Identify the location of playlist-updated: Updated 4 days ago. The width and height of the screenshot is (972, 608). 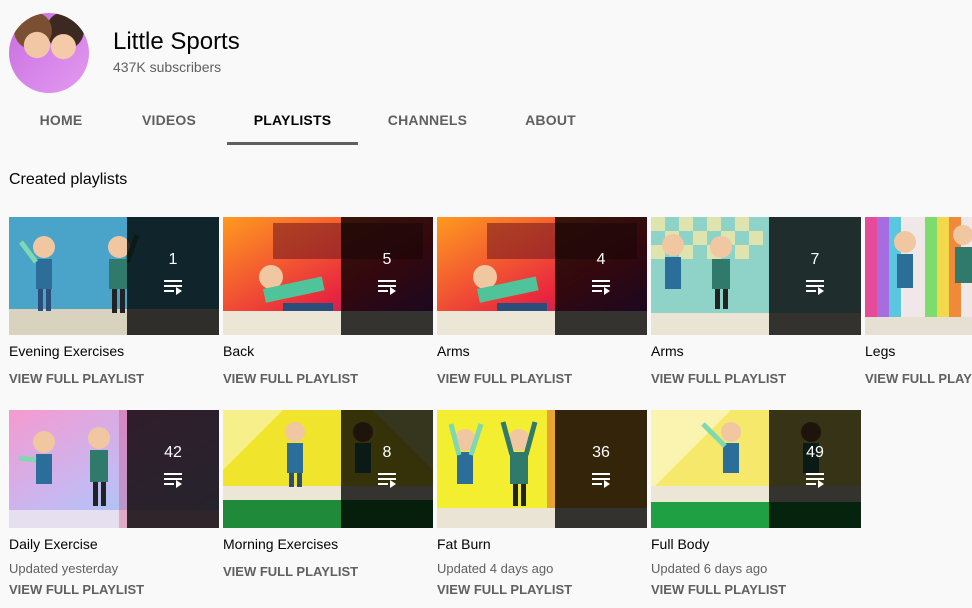
(495, 568).